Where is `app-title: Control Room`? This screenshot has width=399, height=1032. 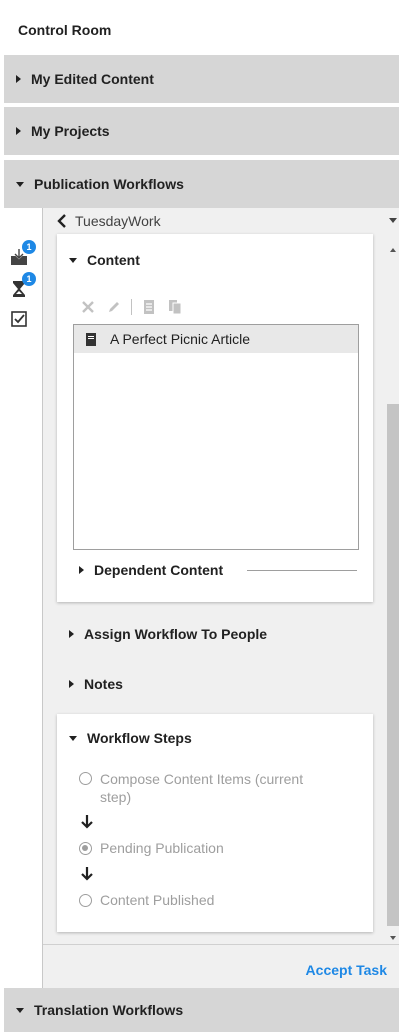 app-title: Control Room is located at coordinates (65, 30).